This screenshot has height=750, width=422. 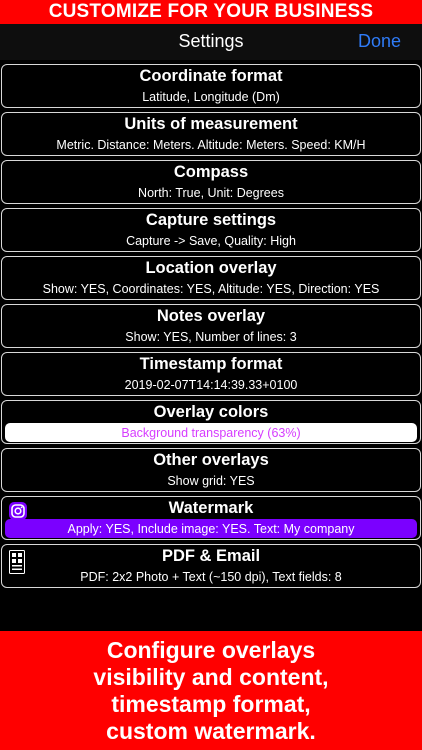 I want to click on promo-line: timestamp format,, so click(x=211, y=703).